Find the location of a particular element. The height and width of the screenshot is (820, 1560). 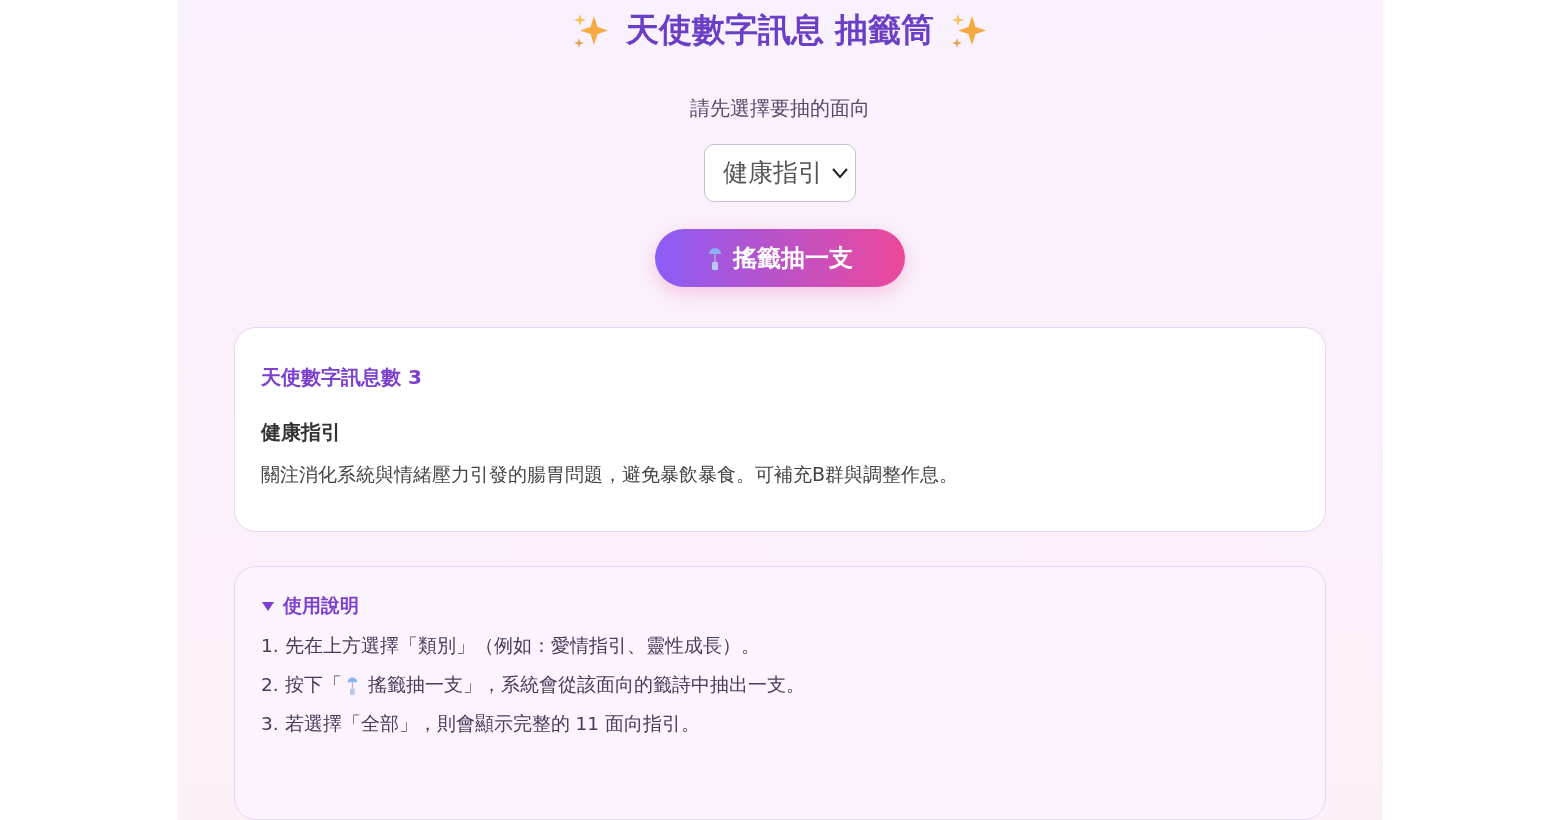

page-title: 天使數字訊息 抽籤筒 is located at coordinates (780, 30).